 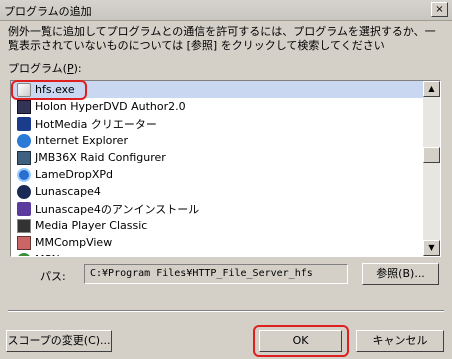 I want to click on scroll-up-button: ▲, so click(x=431, y=89).